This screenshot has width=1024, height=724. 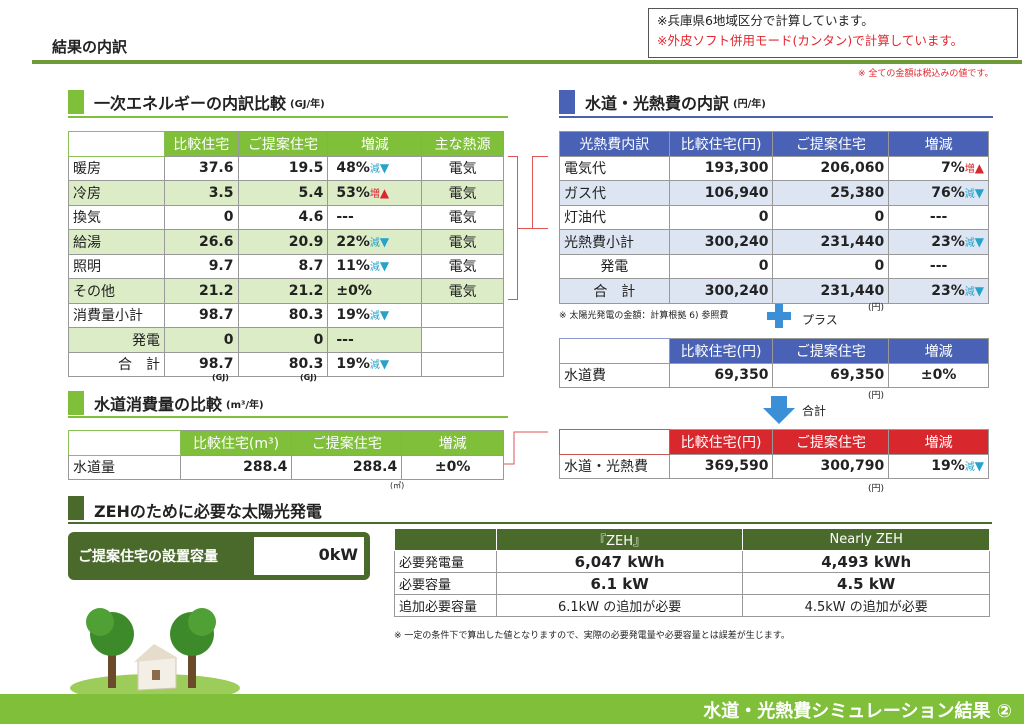 What do you see at coordinates (288, 417) in the screenshot?
I see `water-underline` at bounding box center [288, 417].